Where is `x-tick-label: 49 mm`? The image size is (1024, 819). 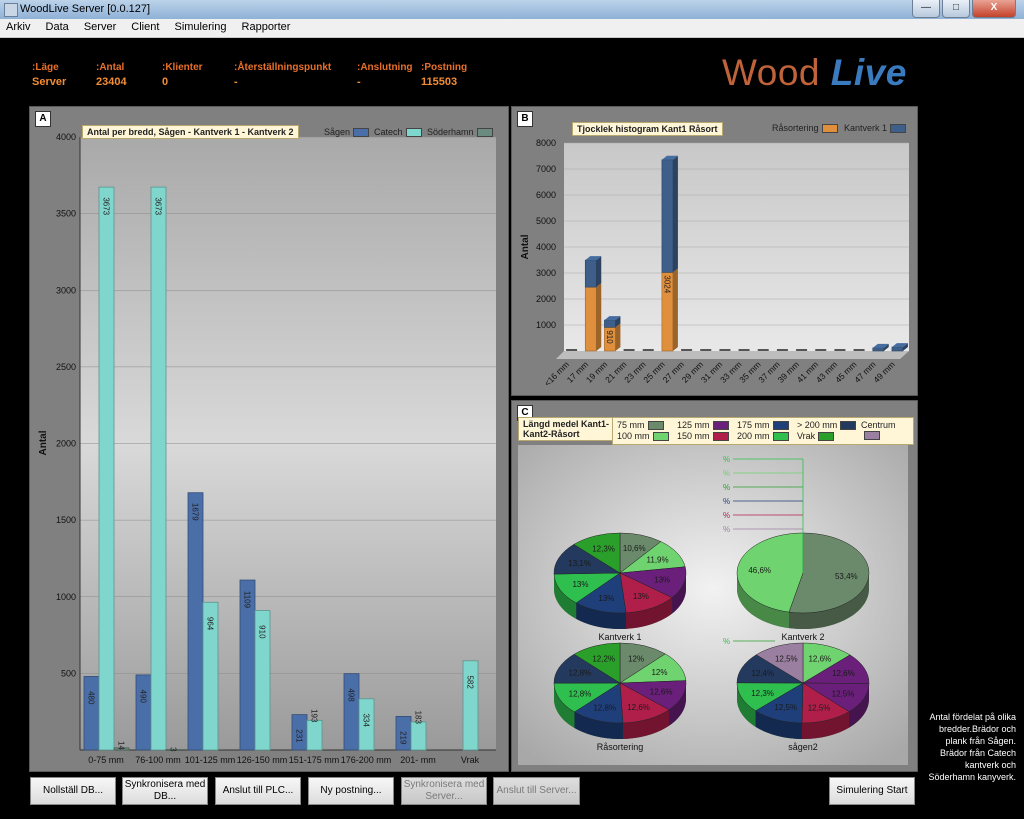 x-tick-label: 49 mm is located at coordinates (883, 371).